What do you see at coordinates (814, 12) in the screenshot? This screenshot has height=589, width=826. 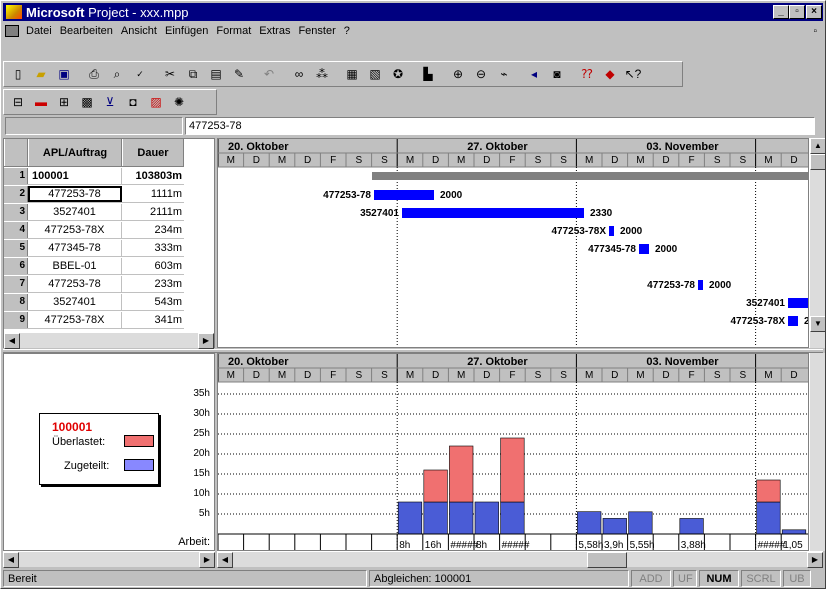 I see `close-button: ×` at bounding box center [814, 12].